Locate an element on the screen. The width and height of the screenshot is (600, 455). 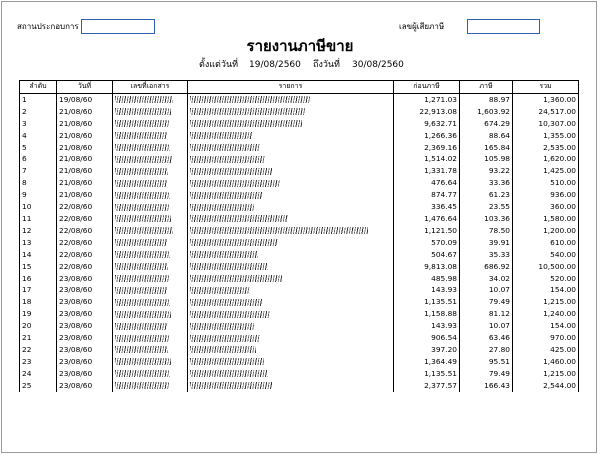
row-no: 10 is located at coordinates (38, 207).